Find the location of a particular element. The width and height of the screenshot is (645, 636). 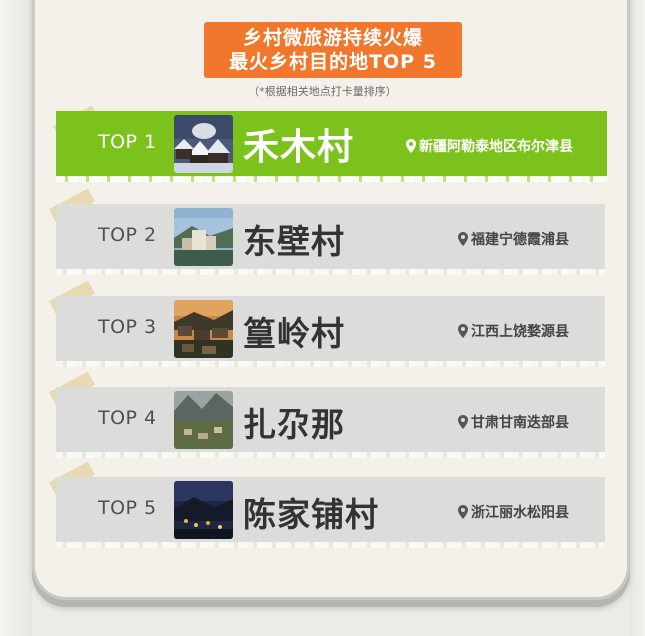

header-title-line2: 最火乡村目的地TOP 5 is located at coordinates (333, 62).